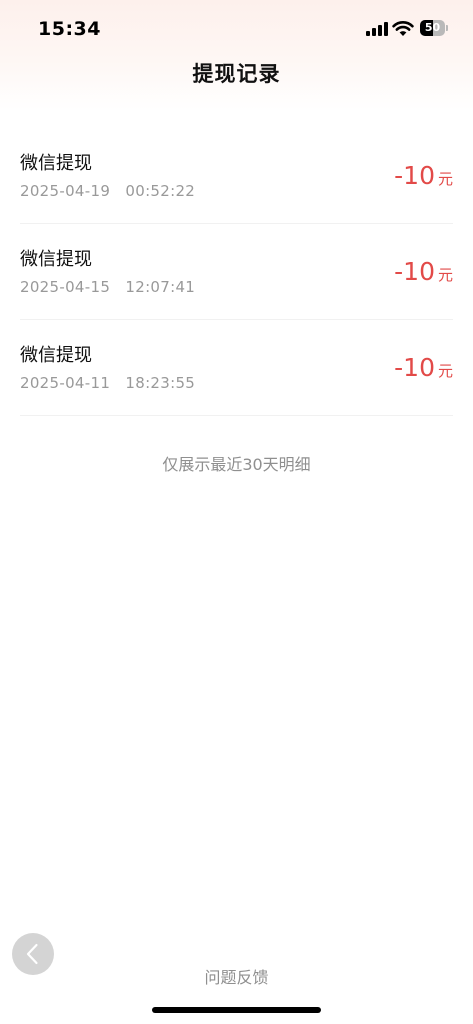  Describe the element at coordinates (377, 29) in the screenshot. I see `cellular-signal-icon` at that location.